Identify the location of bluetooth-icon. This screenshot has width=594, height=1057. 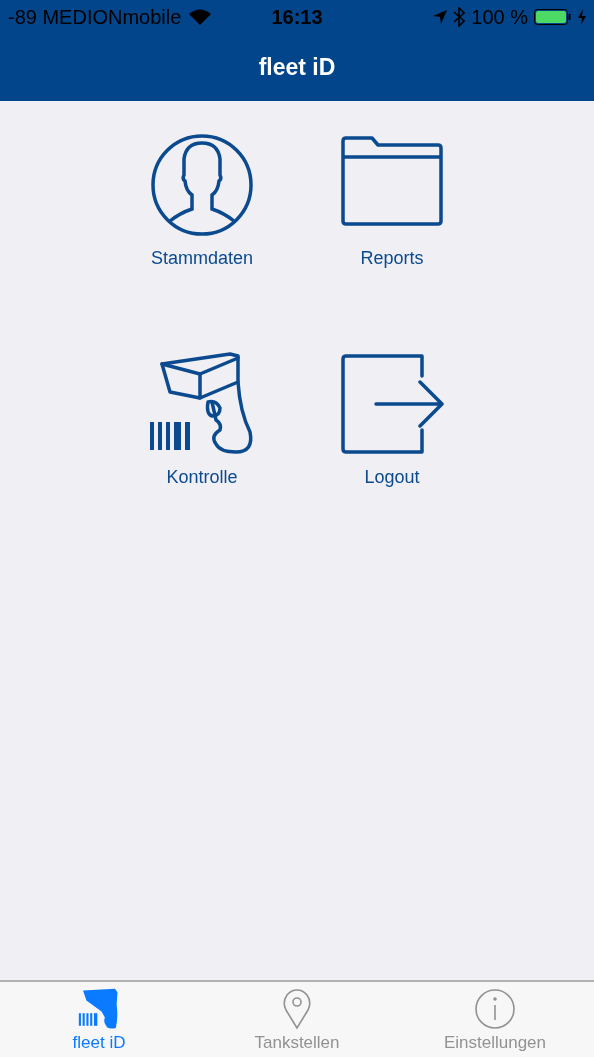
(459, 16).